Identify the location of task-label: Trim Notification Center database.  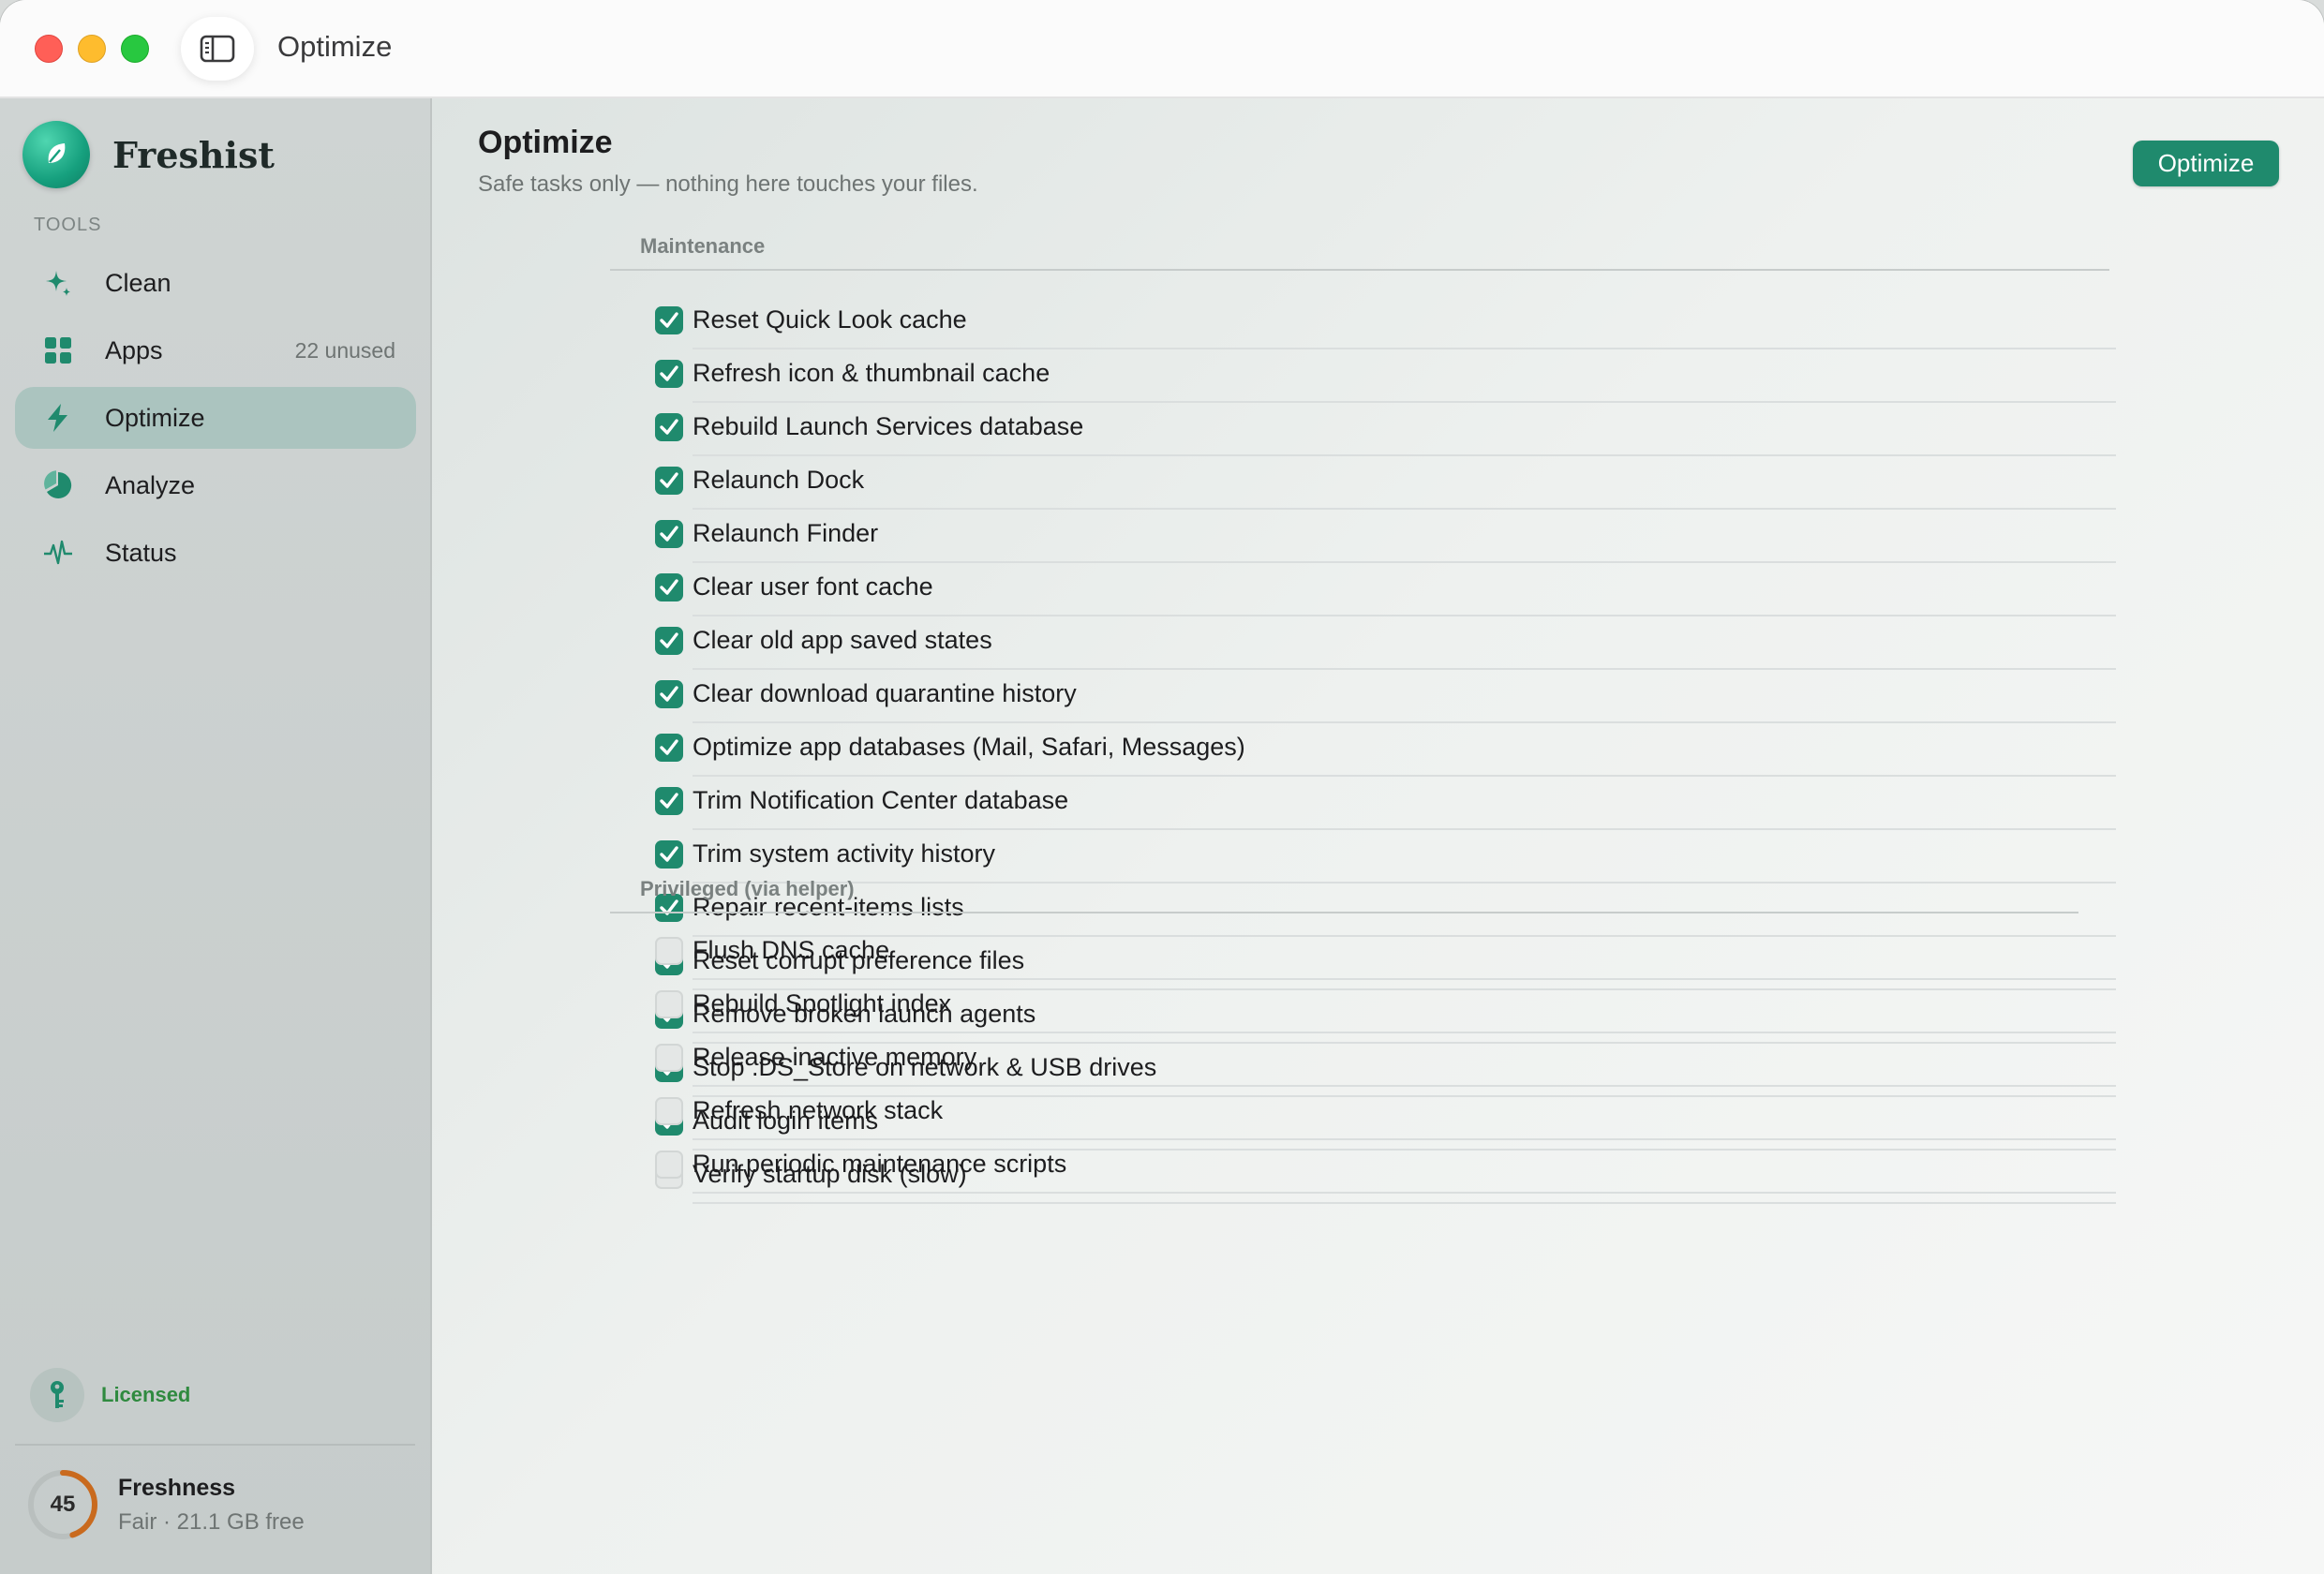
(881, 800).